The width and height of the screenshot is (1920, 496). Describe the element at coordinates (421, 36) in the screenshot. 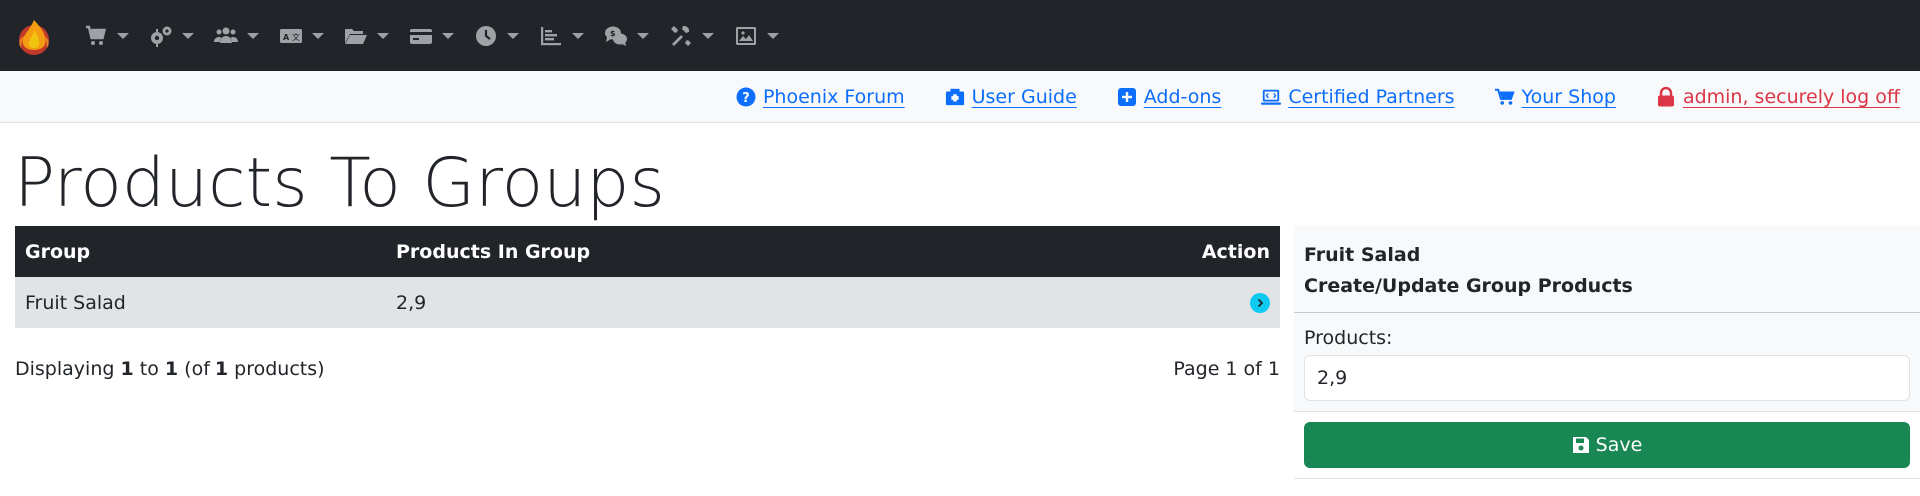

I see `credit-card-icon` at that location.